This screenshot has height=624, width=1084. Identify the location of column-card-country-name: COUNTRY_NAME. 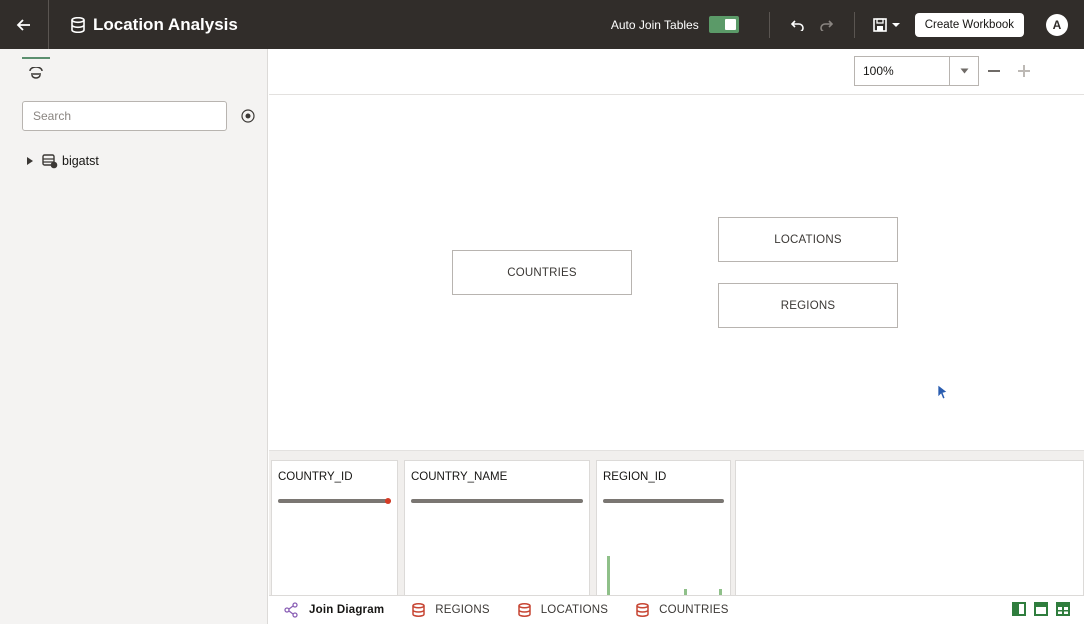
(497, 528).